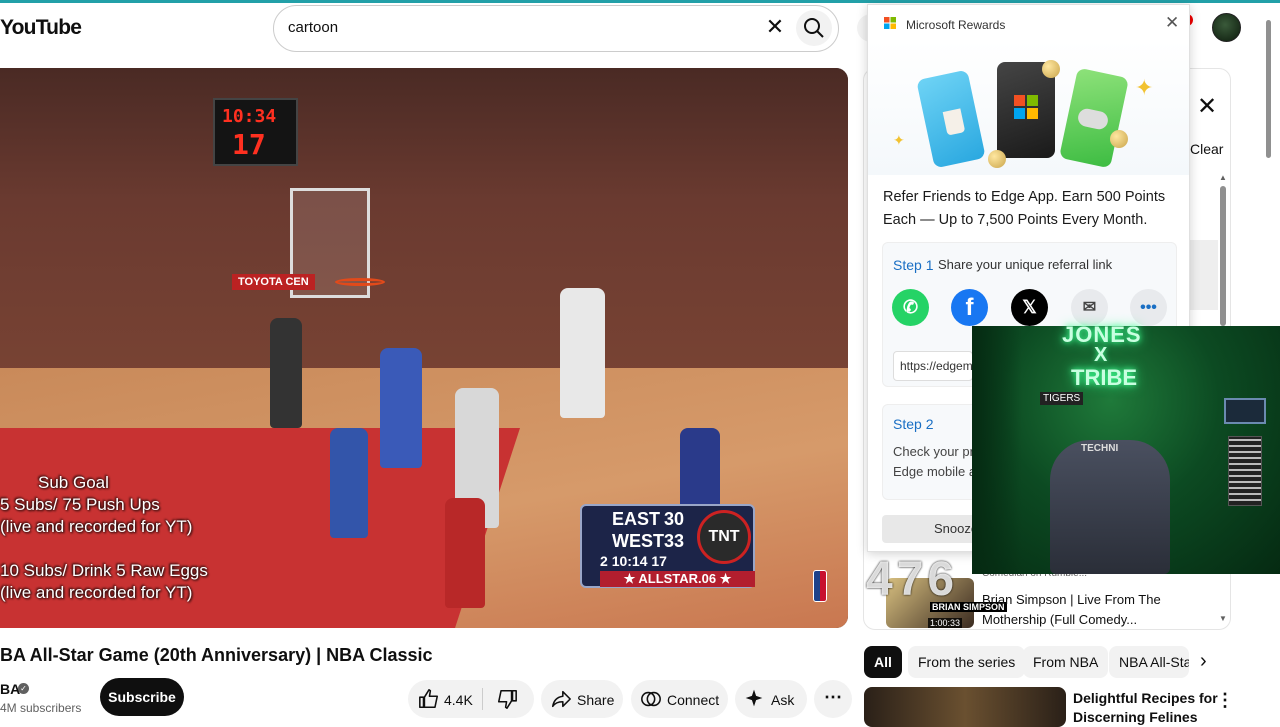 This screenshot has width=1280, height=727. What do you see at coordinates (1135, 717) in the screenshot?
I see `recommended-title-line2: Discerning Felines` at bounding box center [1135, 717].